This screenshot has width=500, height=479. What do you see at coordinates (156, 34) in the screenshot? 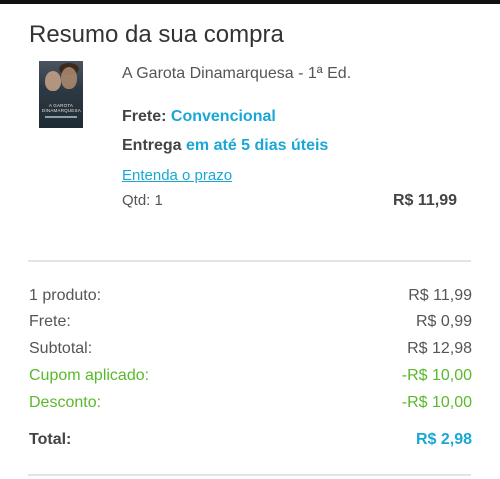
I see `page-title: Resumo da sua compra` at bounding box center [156, 34].